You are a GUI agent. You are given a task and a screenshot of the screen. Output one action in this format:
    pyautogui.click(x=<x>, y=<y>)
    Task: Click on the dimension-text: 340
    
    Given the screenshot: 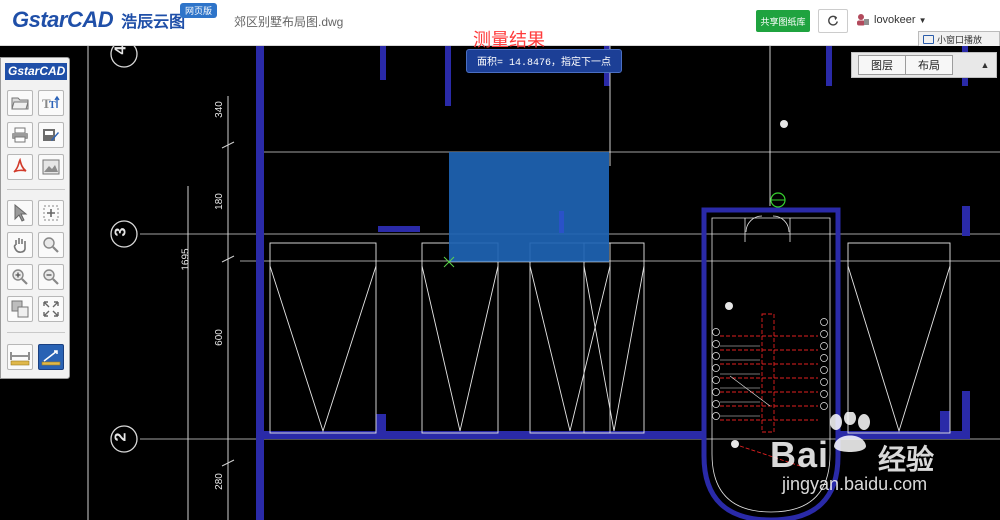 What is the action you would take?
    pyautogui.click(x=219, y=109)
    